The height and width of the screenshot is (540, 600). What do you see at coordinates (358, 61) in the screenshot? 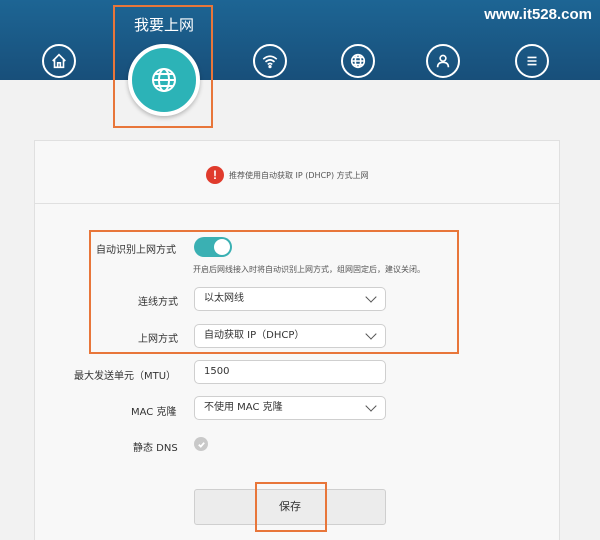
I see `globe-settings-icon` at bounding box center [358, 61].